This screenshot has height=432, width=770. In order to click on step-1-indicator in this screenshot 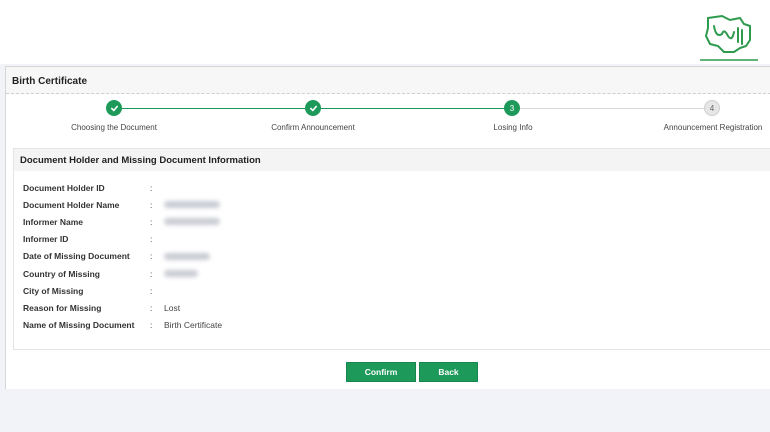, I will do `click(114, 108)`.